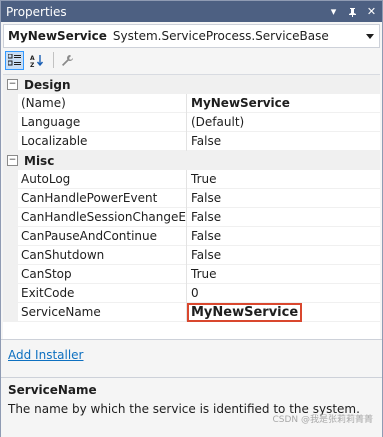  What do you see at coordinates (67, 60) in the screenshot?
I see `property-pages-icon` at bounding box center [67, 60].